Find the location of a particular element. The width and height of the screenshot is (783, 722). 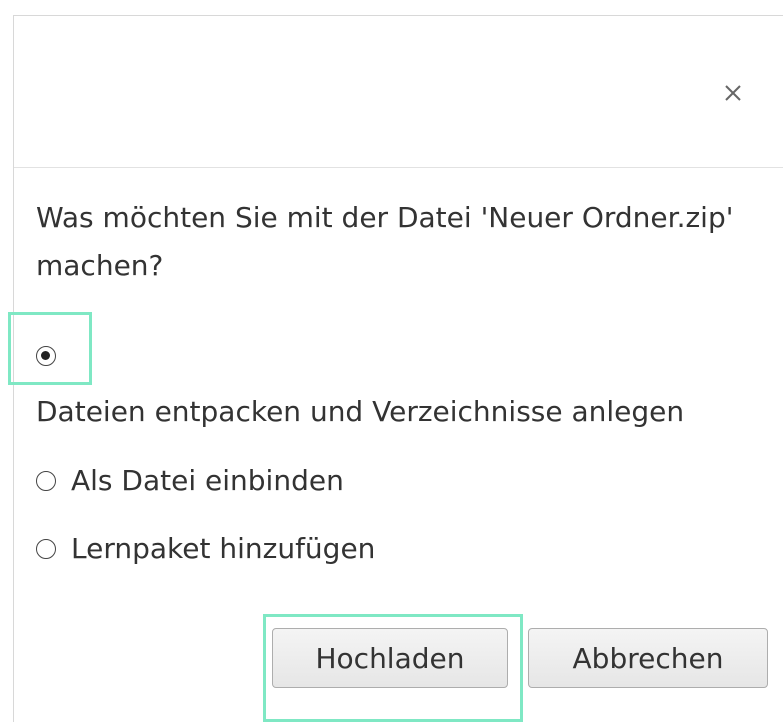

option-label-add-learning-package: Lernpaket hinzufügen is located at coordinates (223, 548).